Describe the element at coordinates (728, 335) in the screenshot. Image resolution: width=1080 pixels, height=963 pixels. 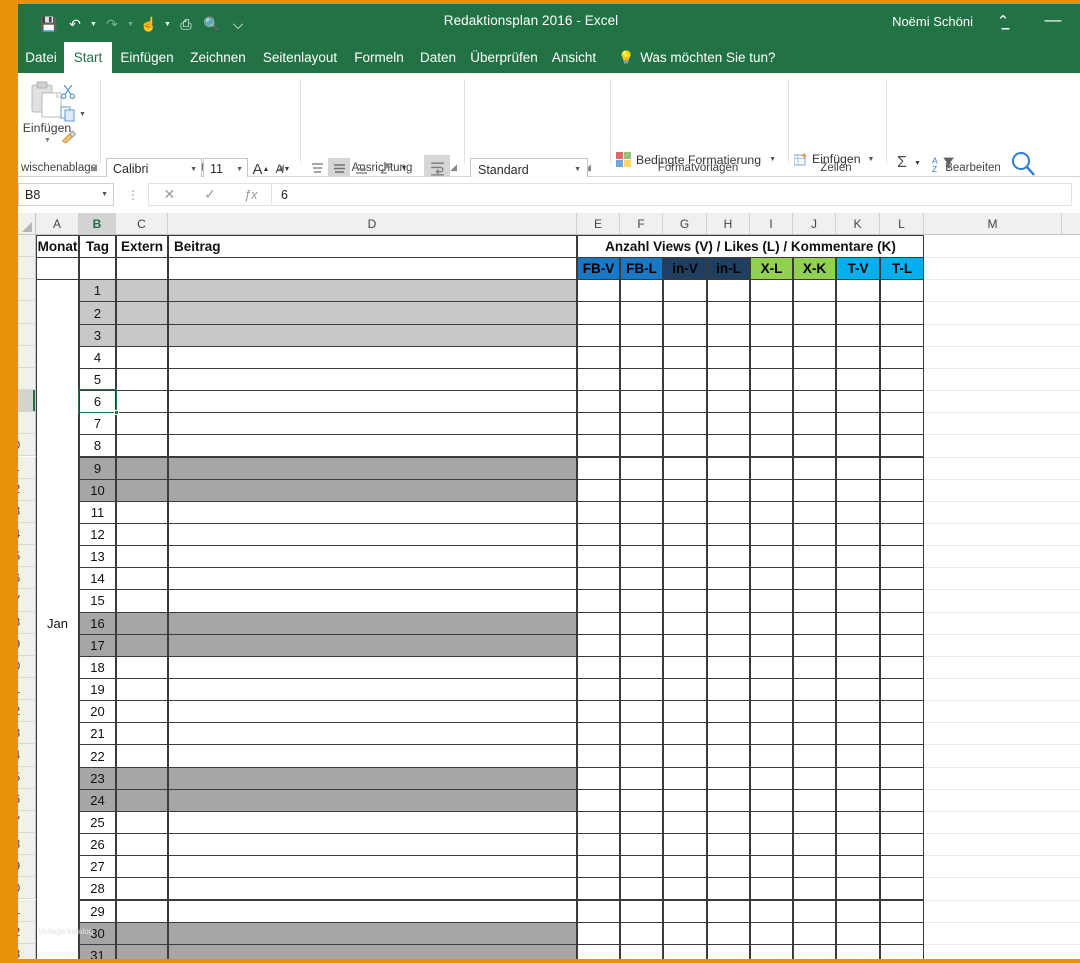
I see `cell-H5` at that location.